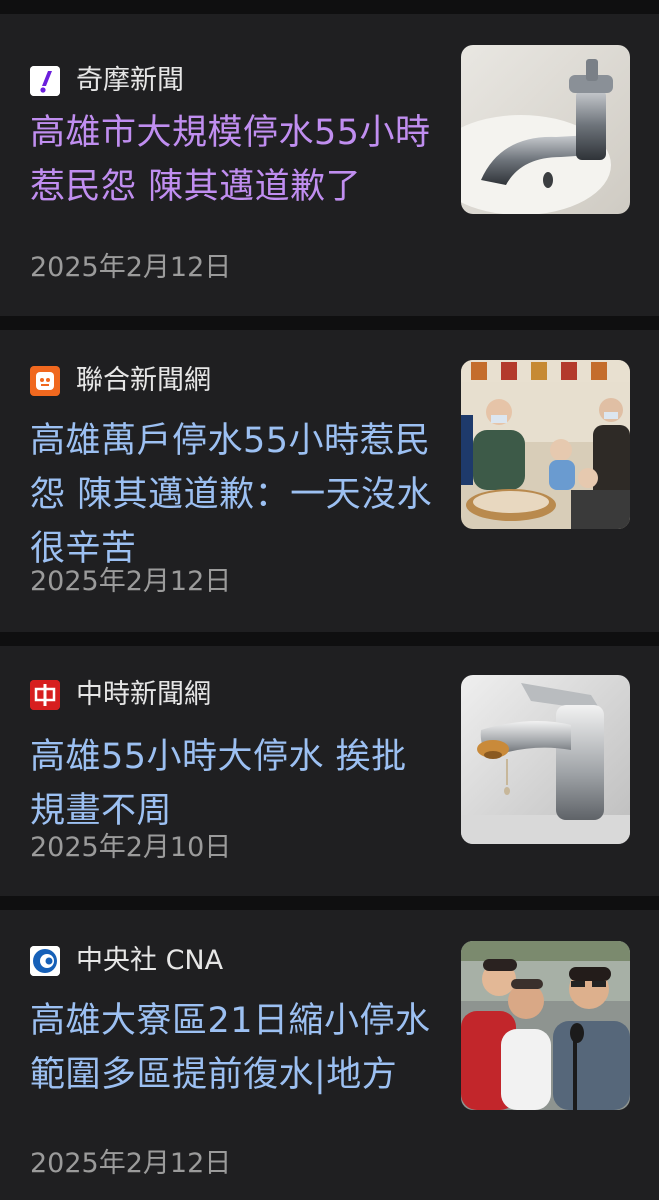 This screenshot has width=659, height=1200. I want to click on publish-date: 2025年2月10日, so click(131, 847).